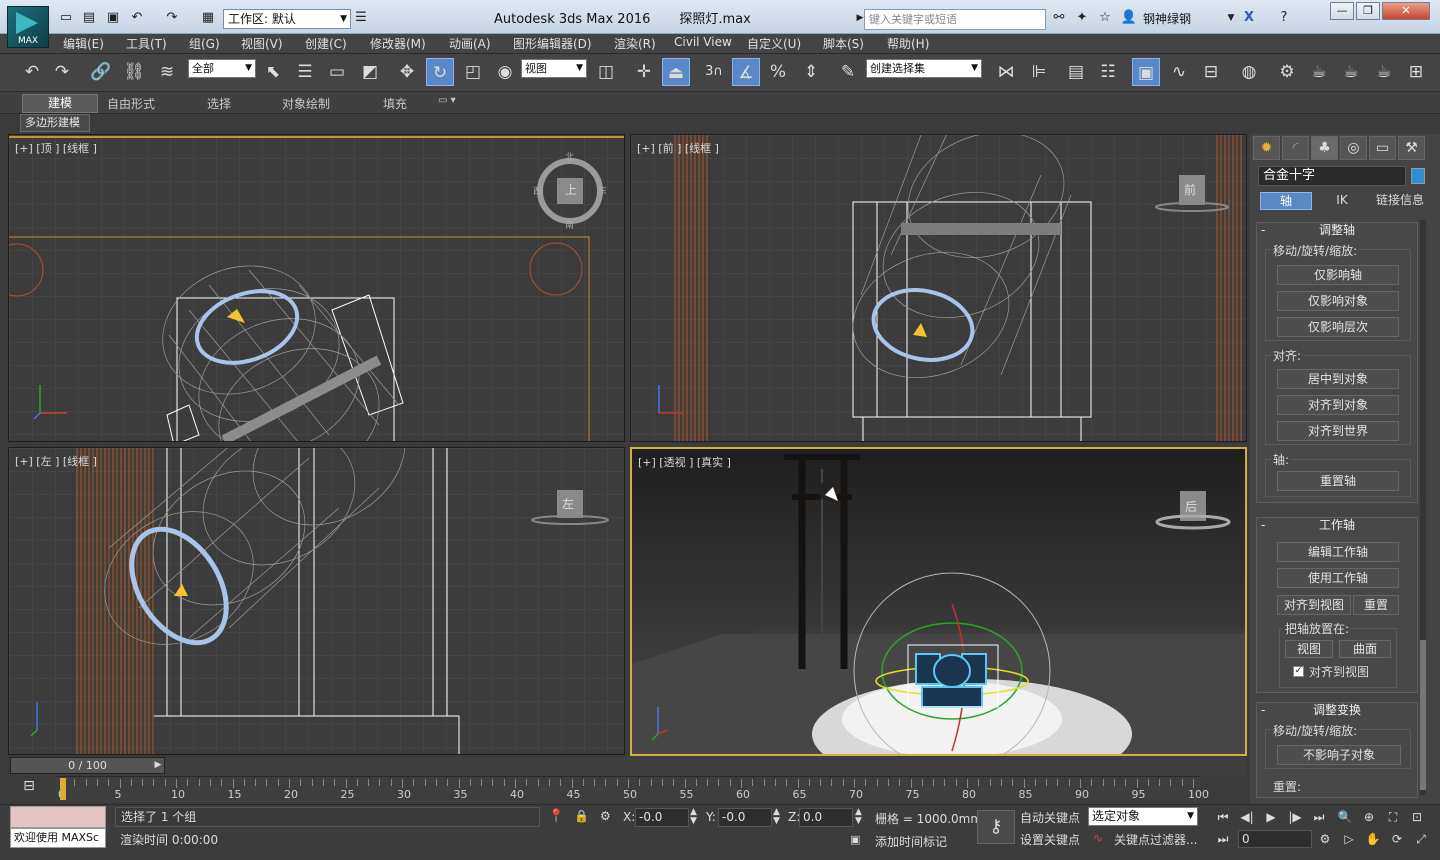 This screenshot has height=860, width=1440. I want to click on play-icon: ▶, so click(1271, 817).